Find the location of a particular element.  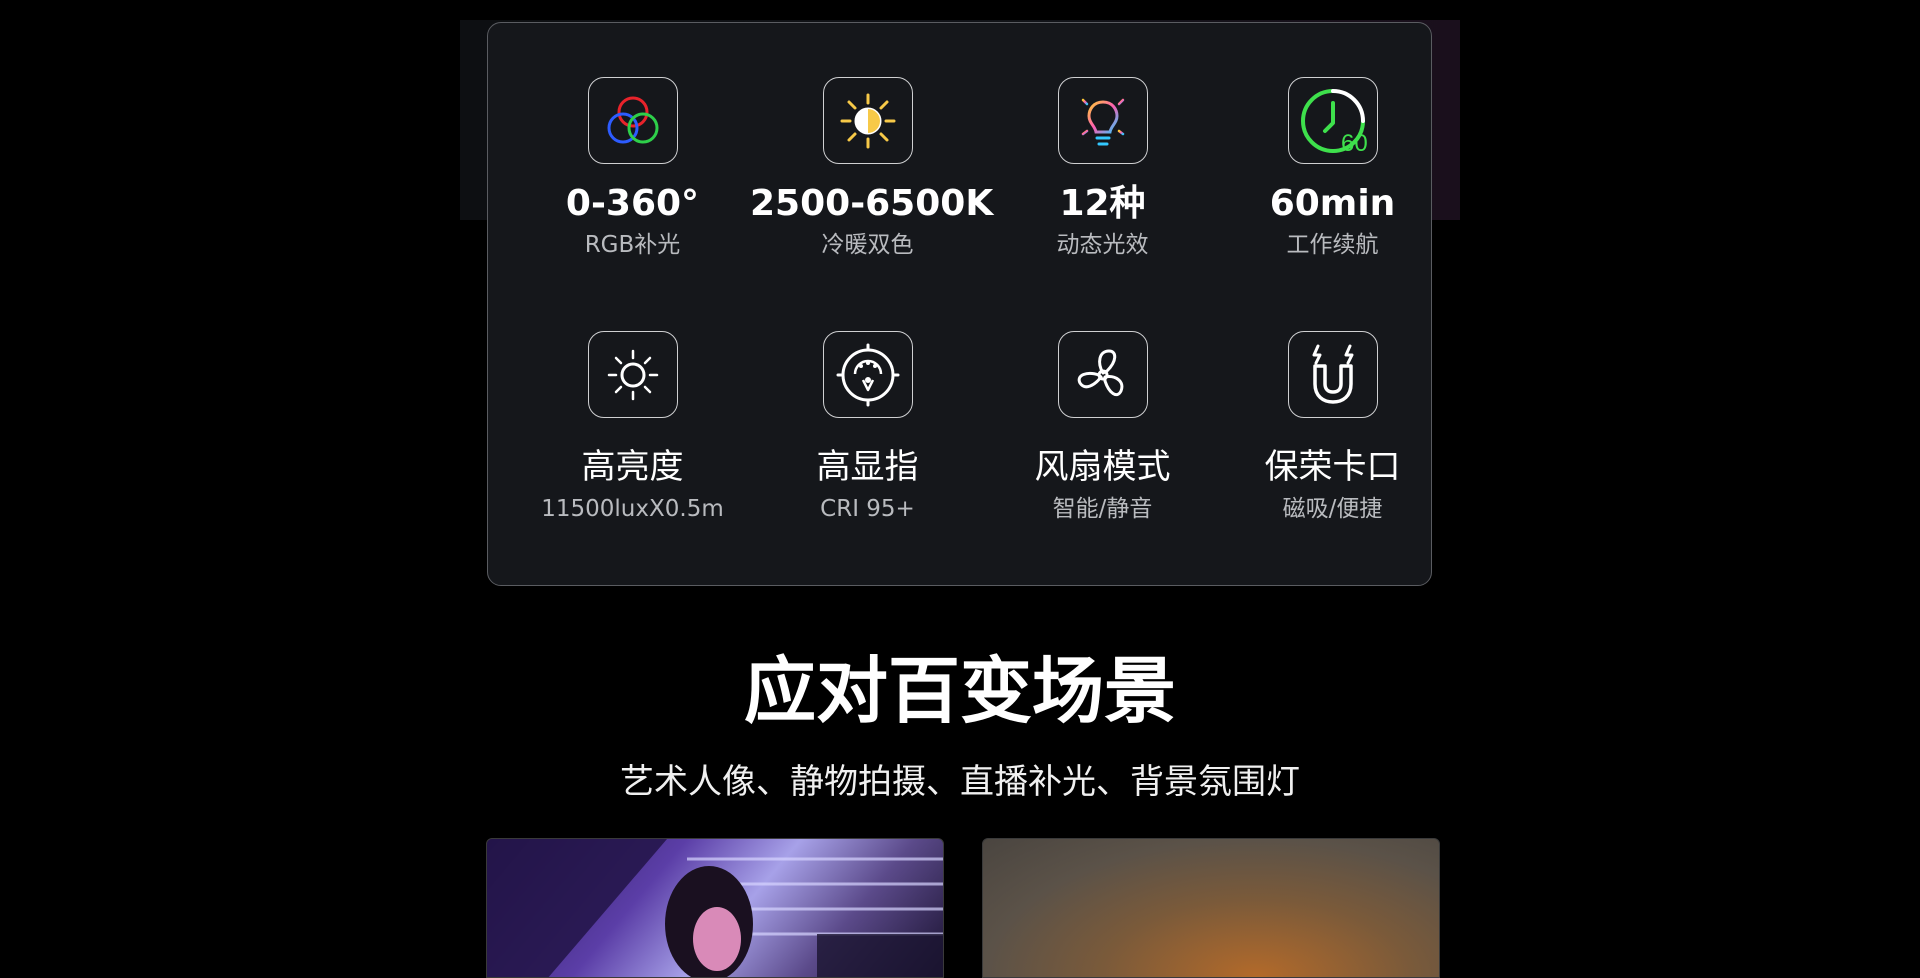

spec-item-fan: 风扇模式 智能/静音 is located at coordinates (1102, 426).